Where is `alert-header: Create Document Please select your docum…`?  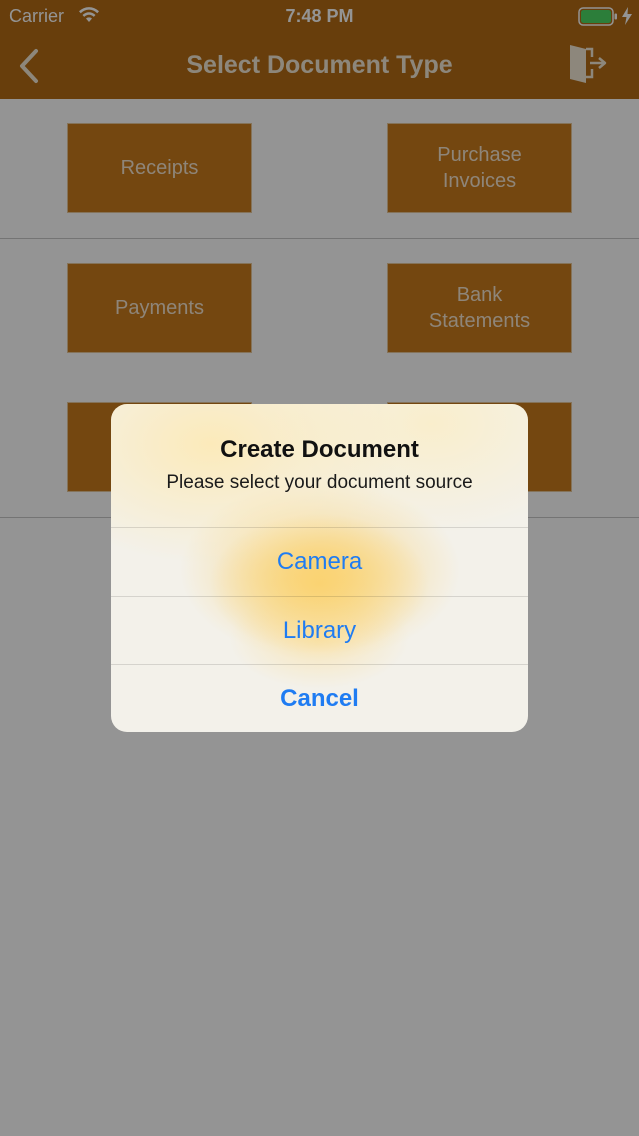
alert-header: Create Document Please select your docum… is located at coordinates (319, 465).